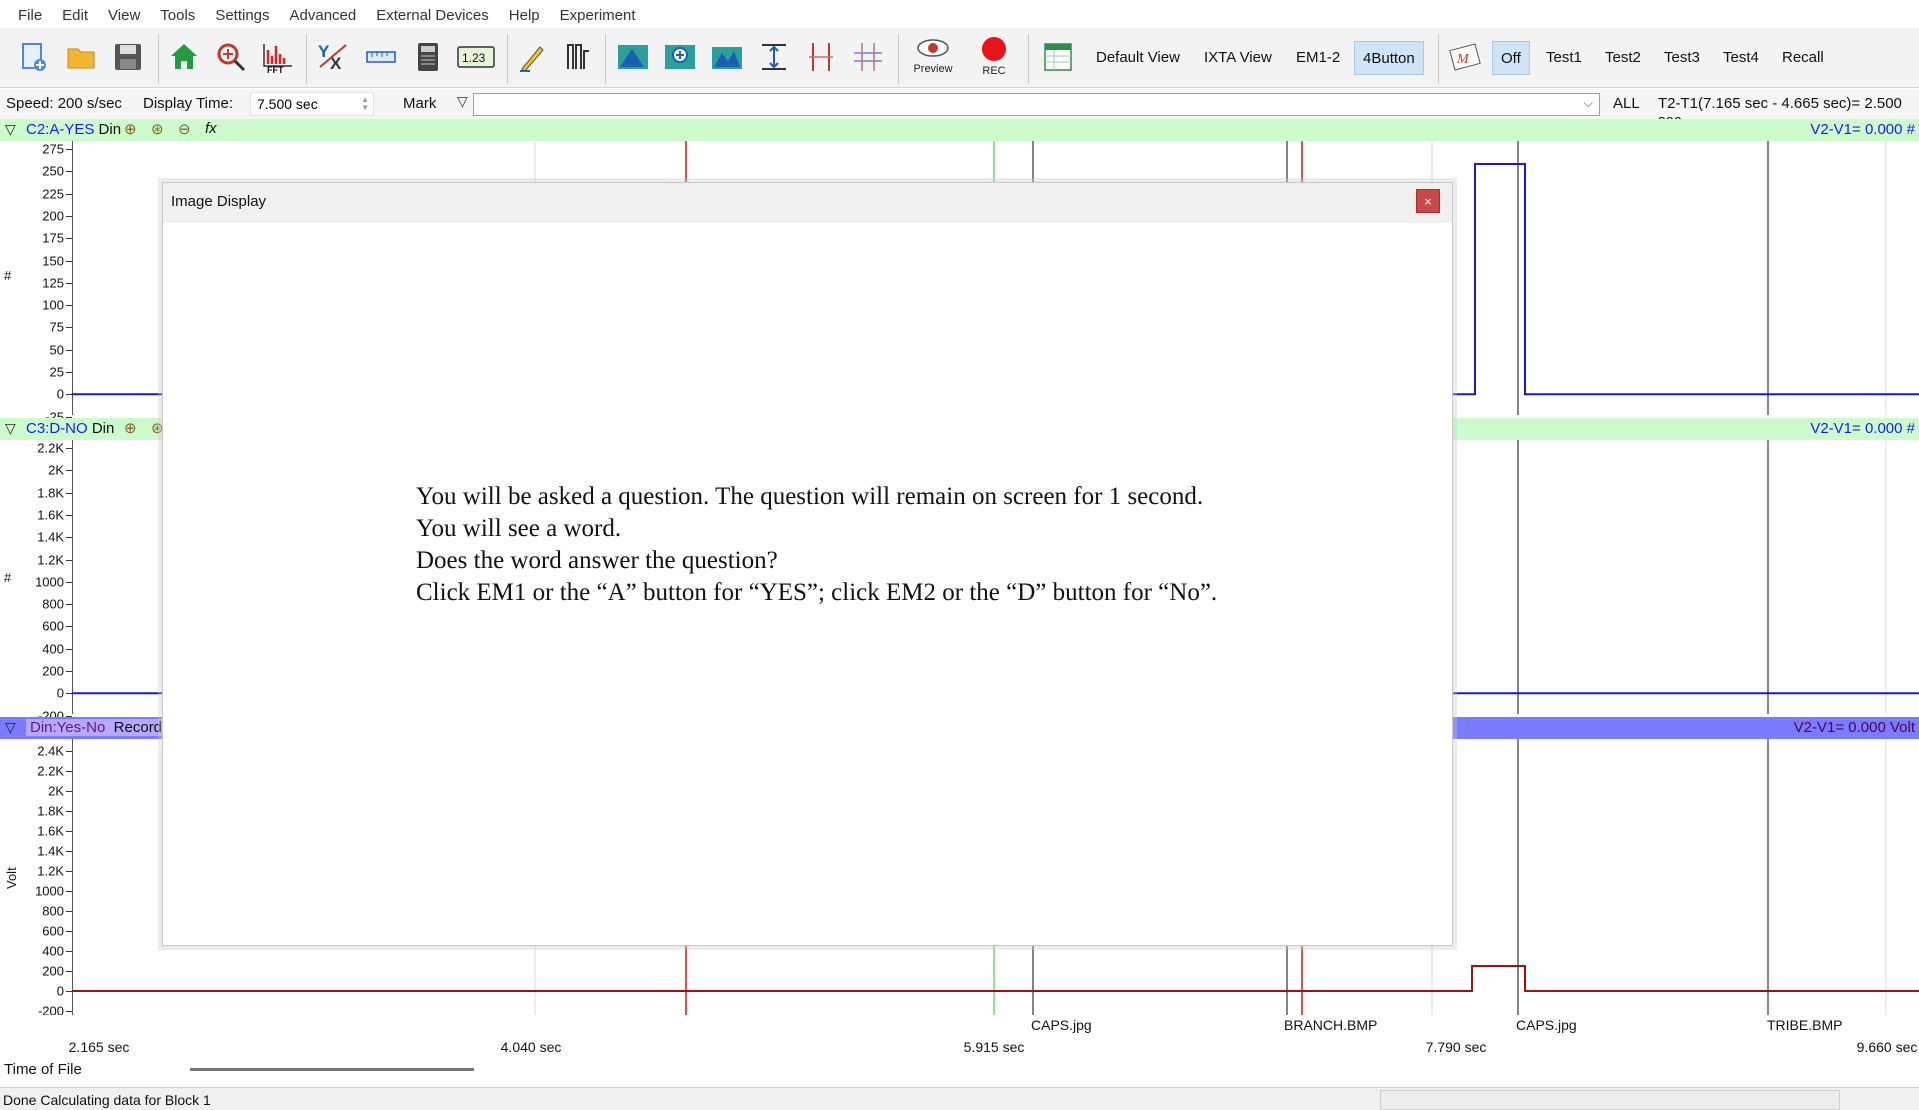 This screenshot has height=1110, width=1919. Describe the element at coordinates (323, 15) in the screenshot. I see `menu-advanced: Advanced` at that location.